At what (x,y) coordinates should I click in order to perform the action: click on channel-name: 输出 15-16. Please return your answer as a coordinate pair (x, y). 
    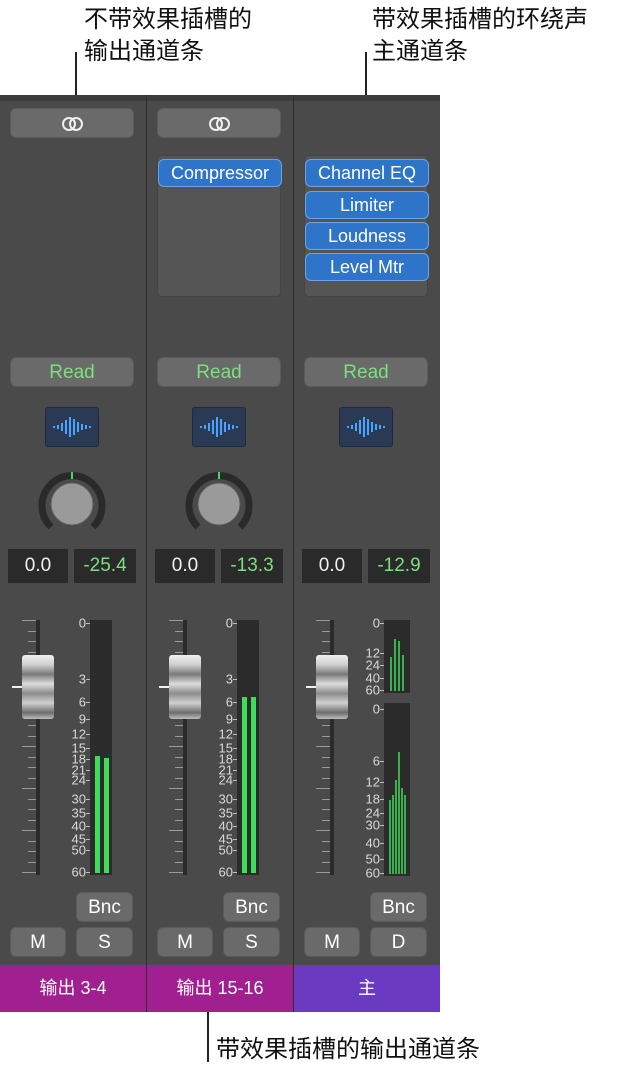
    Looking at the image, I should click on (220, 988).